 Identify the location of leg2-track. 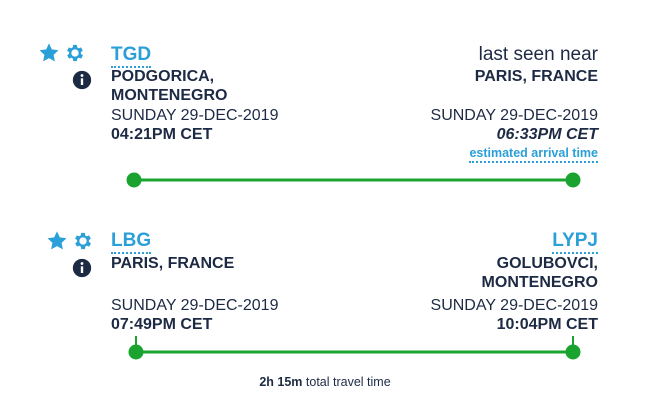
(354, 348).